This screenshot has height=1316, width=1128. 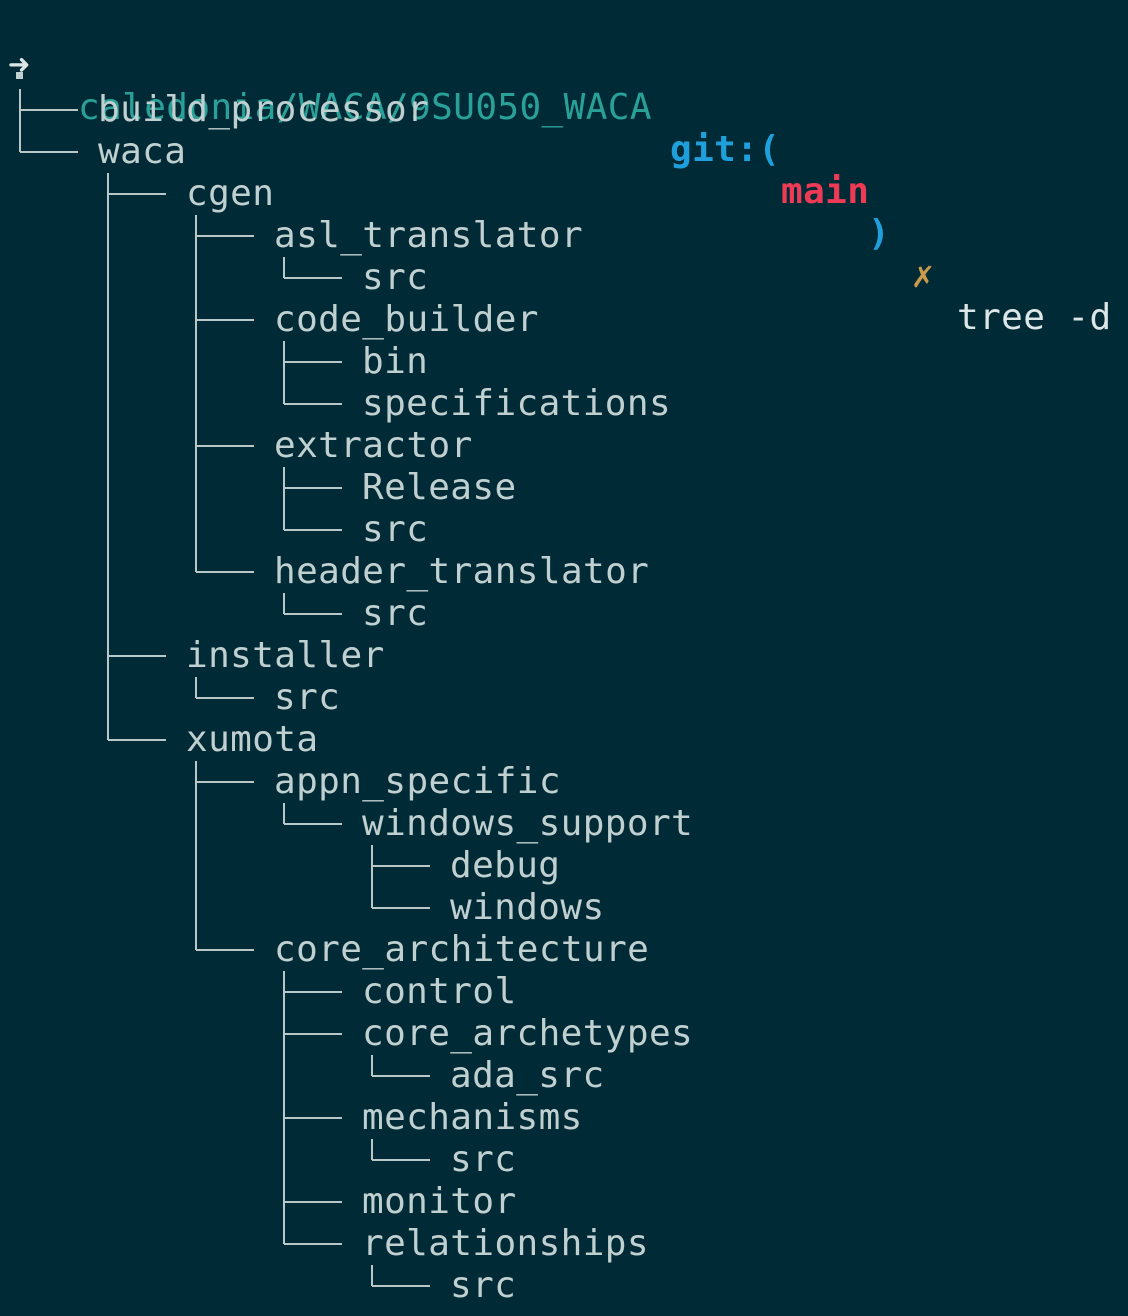 What do you see at coordinates (527, 907) in the screenshot?
I see `directory-name: windows` at bounding box center [527, 907].